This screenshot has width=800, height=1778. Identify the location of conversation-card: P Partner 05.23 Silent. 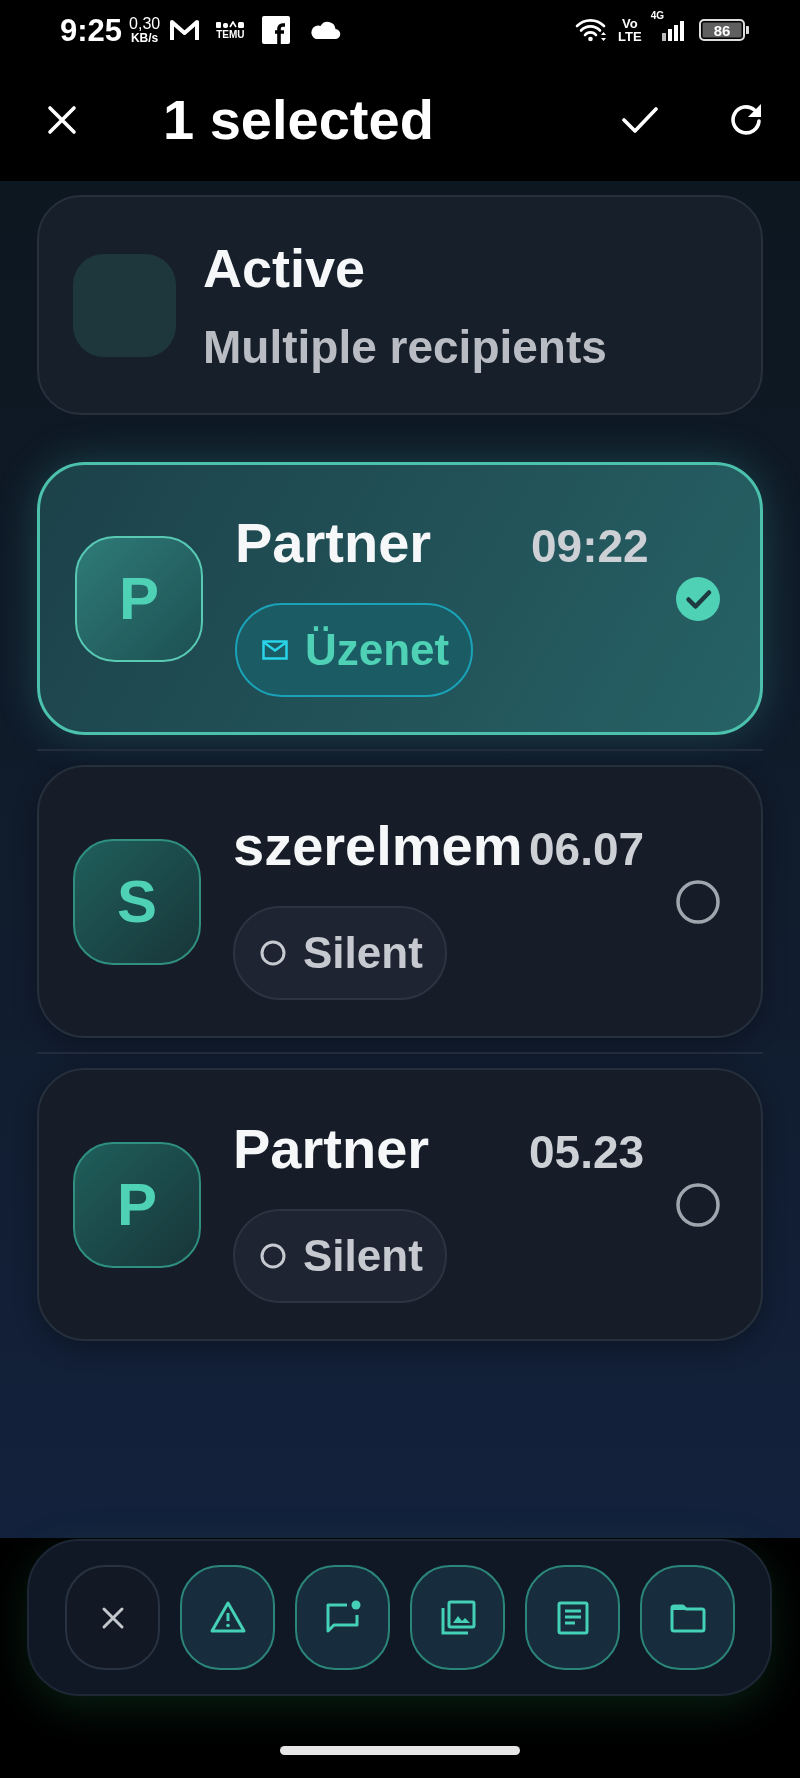
(400, 1204).